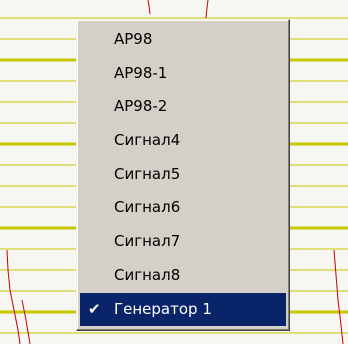 This screenshot has width=348, height=344. Describe the element at coordinates (94, 308) in the screenshot. I see `checkmark-icon: ✔` at that location.